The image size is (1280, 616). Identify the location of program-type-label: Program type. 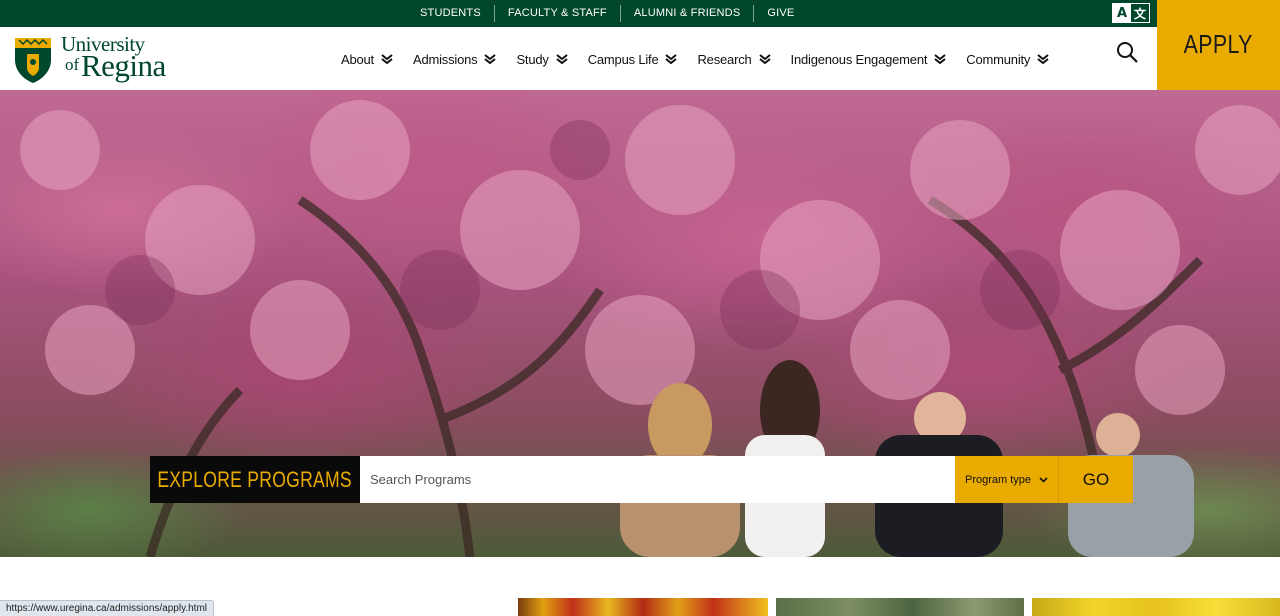
(998, 479).